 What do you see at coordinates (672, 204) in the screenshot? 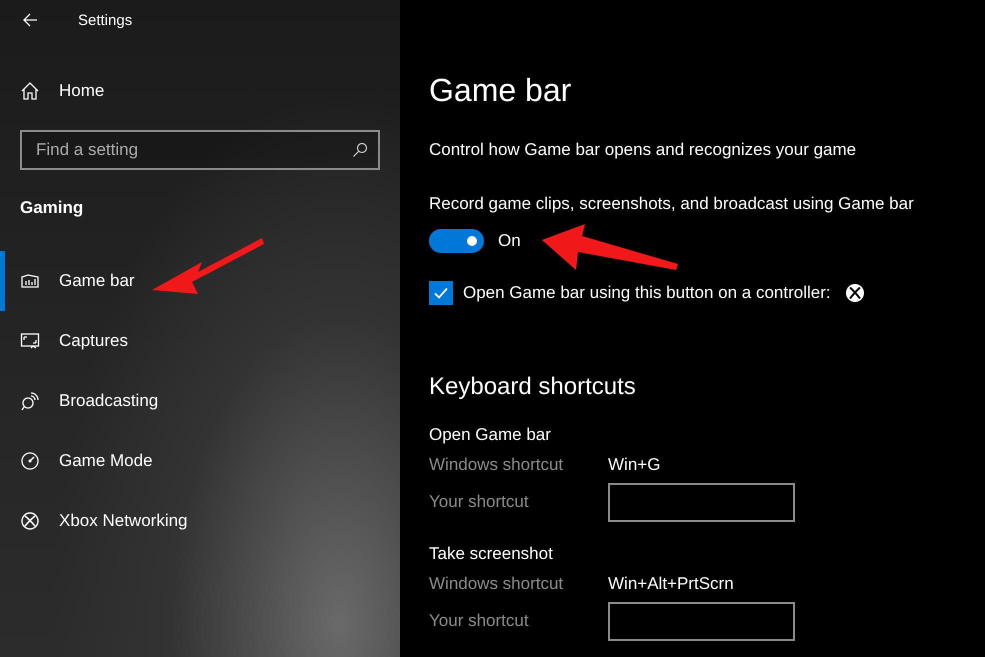
I see `toggle-label: Record game clips, screenshots, and broadcast using Game bar` at bounding box center [672, 204].